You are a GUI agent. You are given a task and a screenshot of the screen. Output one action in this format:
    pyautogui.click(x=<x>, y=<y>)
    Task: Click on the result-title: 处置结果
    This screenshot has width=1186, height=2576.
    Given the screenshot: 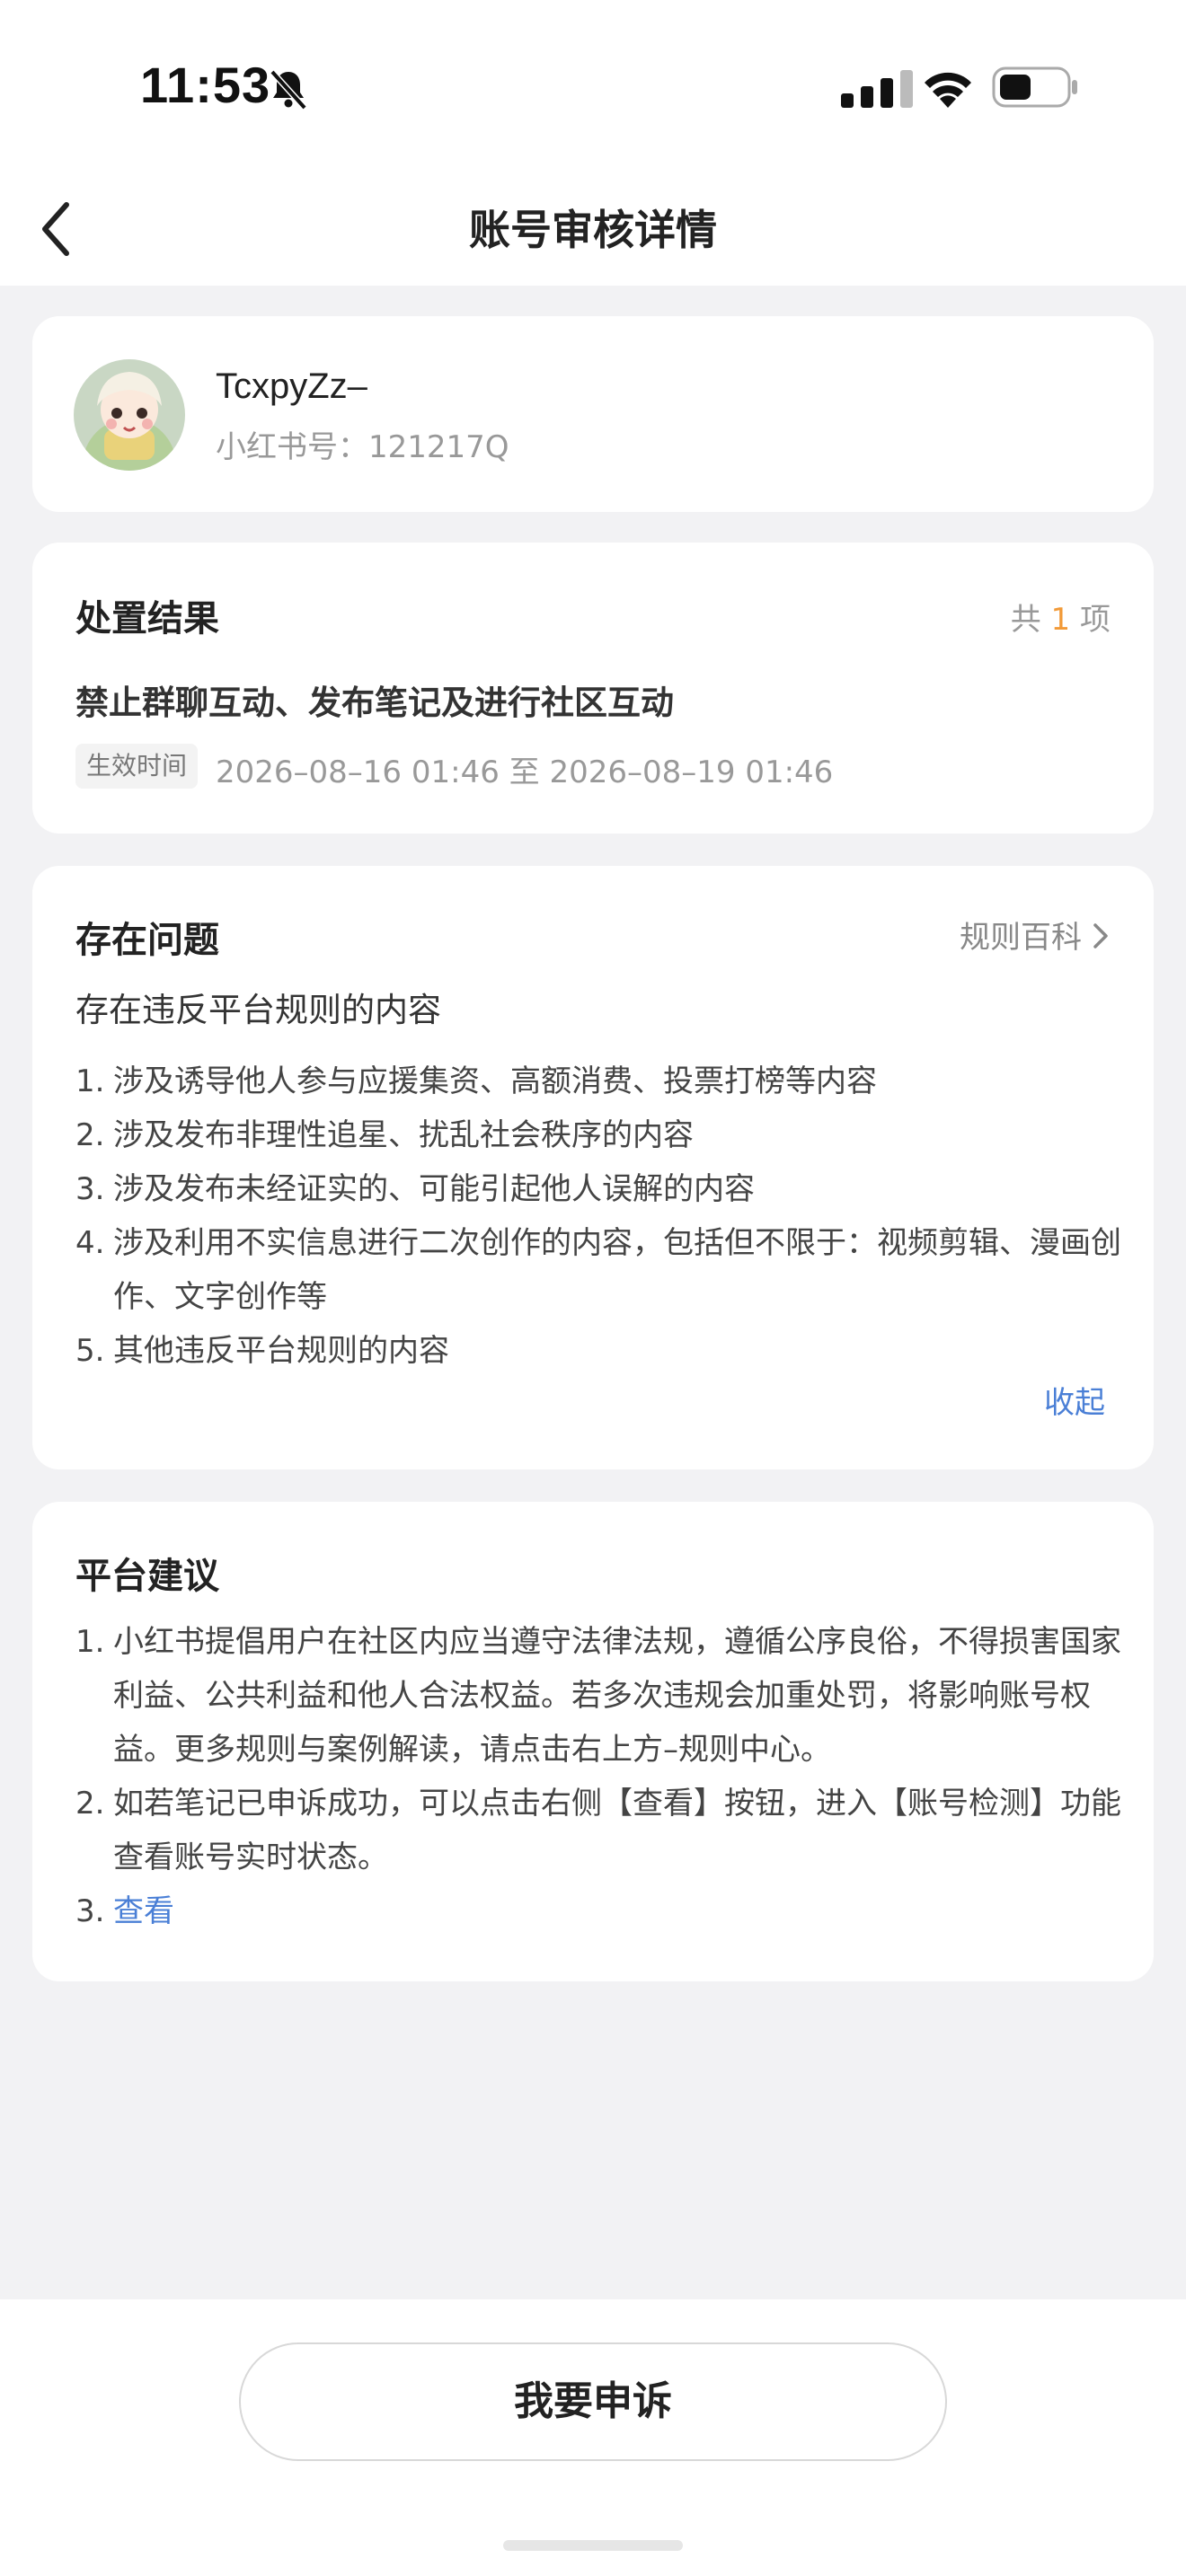 What is the action you would take?
    pyautogui.click(x=147, y=619)
    